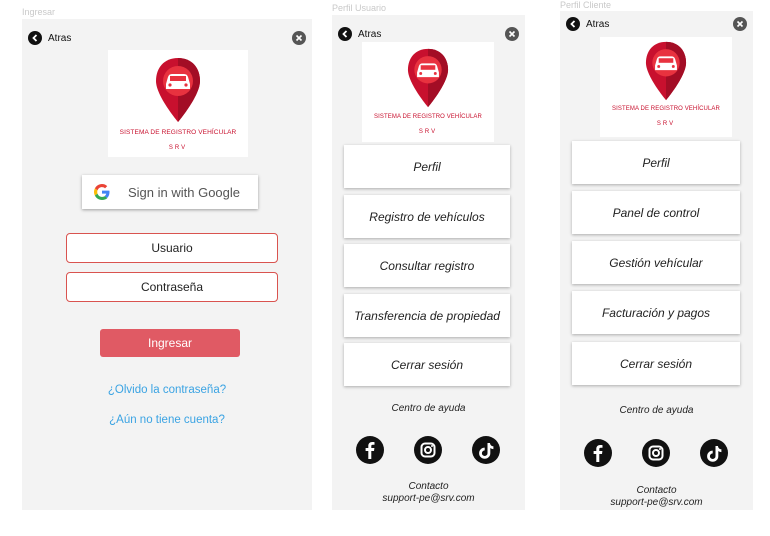 This screenshot has width=770, height=536. Describe the element at coordinates (167, 420) in the screenshot. I see `register-link: ¿Aún no tiene cuenta?` at that location.